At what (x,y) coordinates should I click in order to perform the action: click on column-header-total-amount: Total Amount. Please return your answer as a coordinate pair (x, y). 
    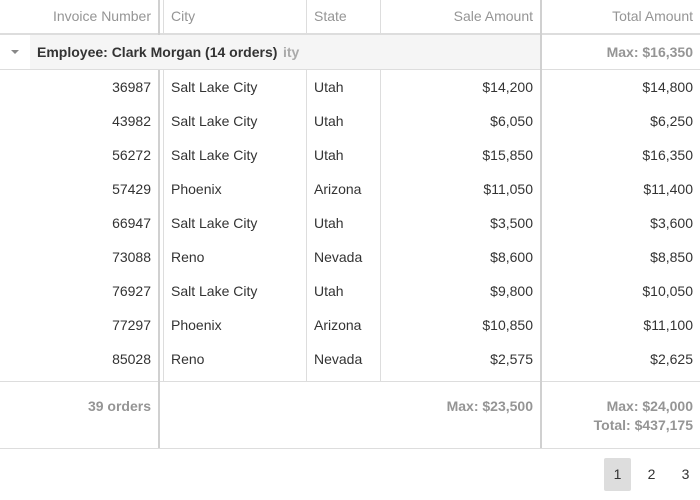
    Looking at the image, I should click on (618, 16).